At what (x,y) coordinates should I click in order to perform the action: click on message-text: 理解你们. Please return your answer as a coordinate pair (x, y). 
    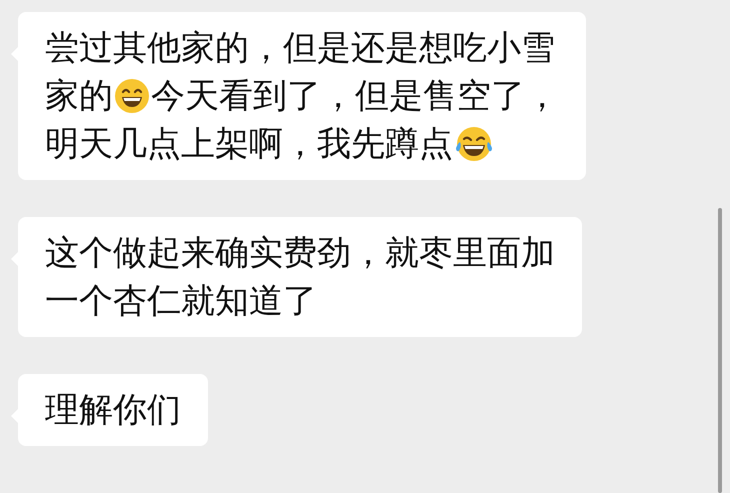
    Looking at the image, I should click on (113, 410).